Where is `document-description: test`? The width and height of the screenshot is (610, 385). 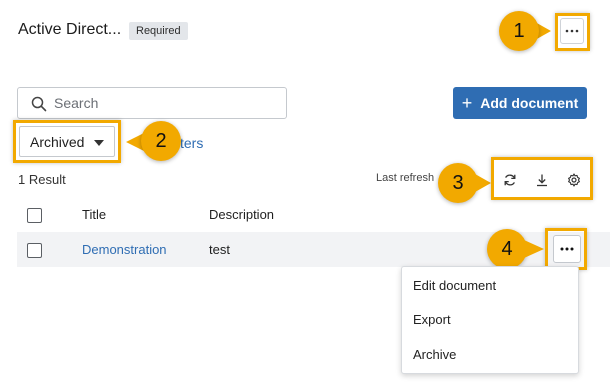
document-description: test is located at coordinates (219, 249).